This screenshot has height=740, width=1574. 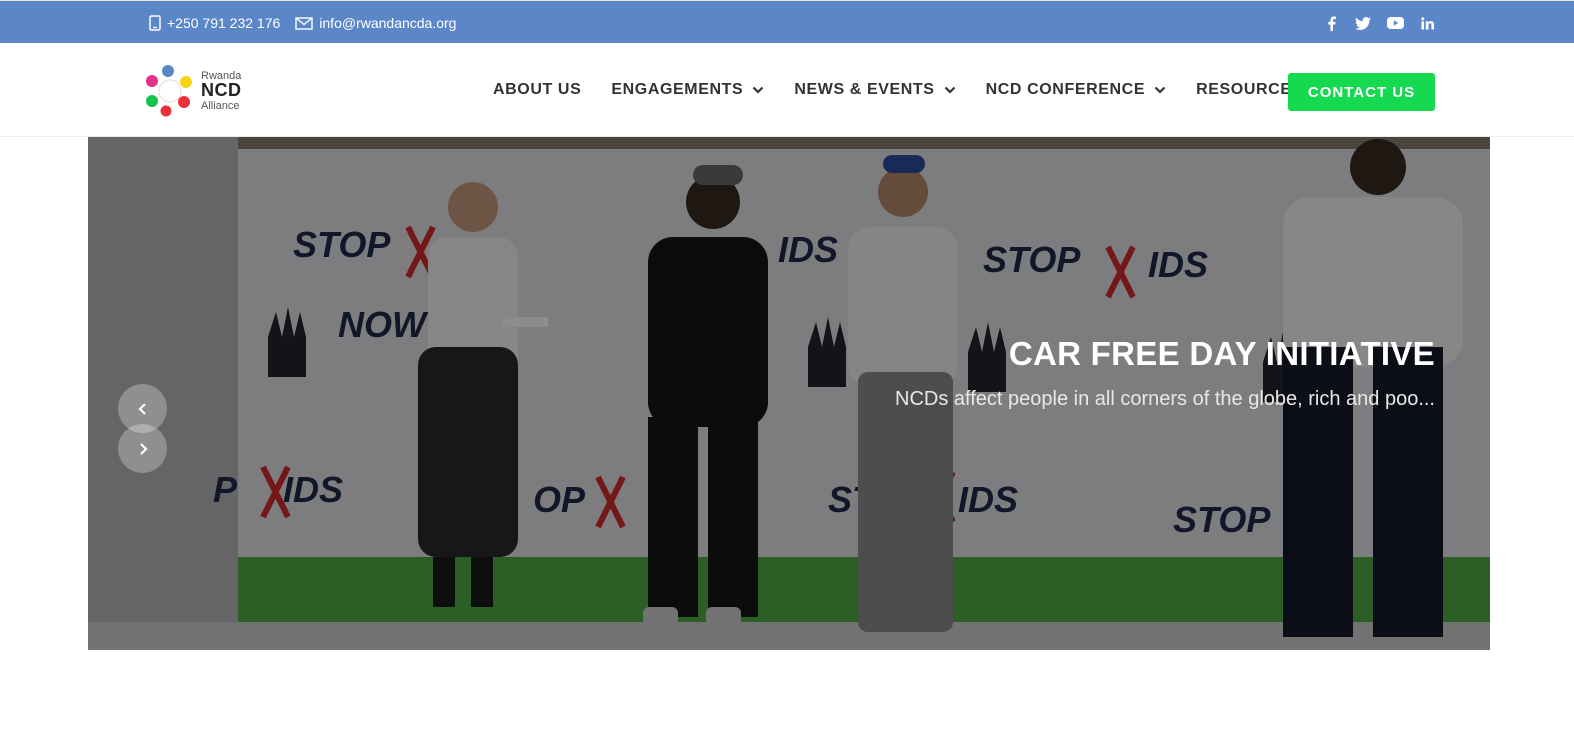 I want to click on nav-label: ABOUT US, so click(x=537, y=89).